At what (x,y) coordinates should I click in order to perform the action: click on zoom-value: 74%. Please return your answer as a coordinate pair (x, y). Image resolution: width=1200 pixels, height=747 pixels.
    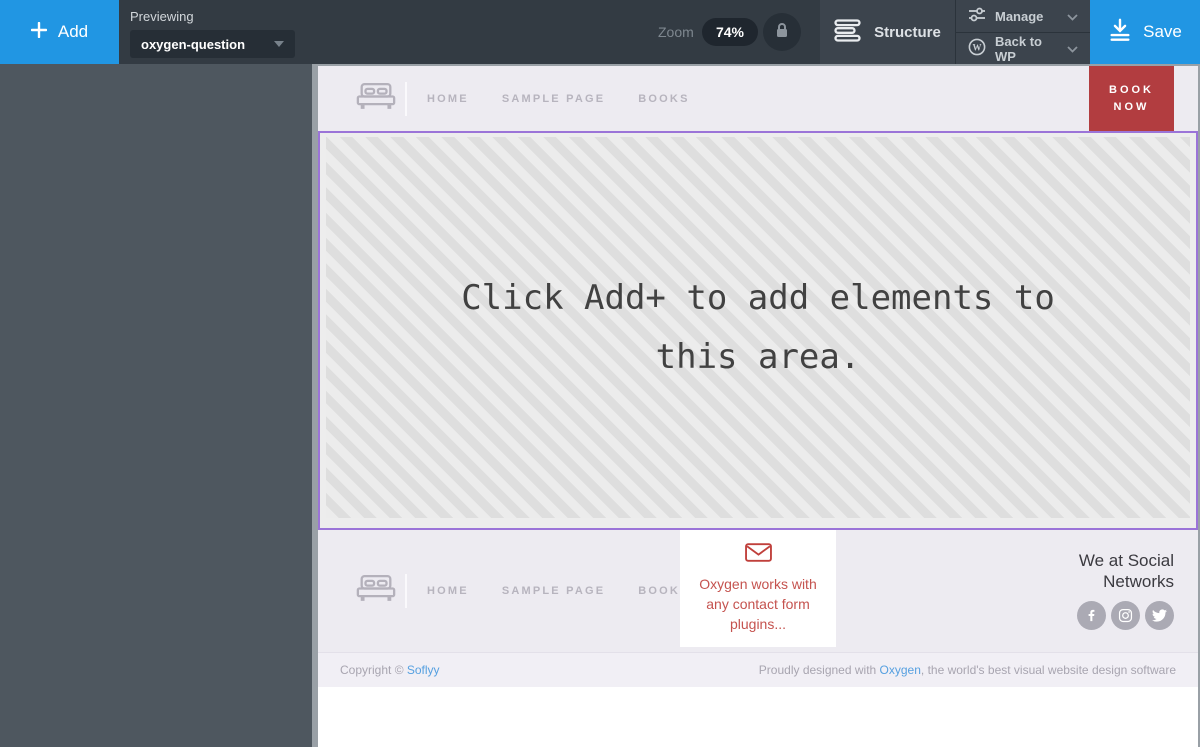
    Looking at the image, I should click on (730, 32).